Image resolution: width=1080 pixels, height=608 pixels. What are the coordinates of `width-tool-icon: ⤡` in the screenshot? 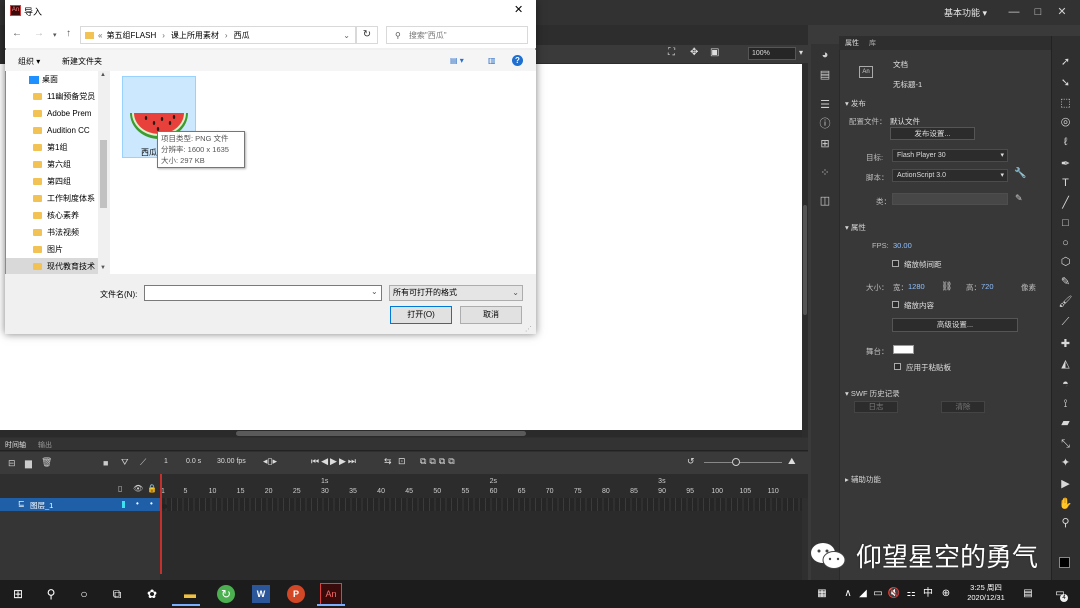 It's located at (1065, 444).